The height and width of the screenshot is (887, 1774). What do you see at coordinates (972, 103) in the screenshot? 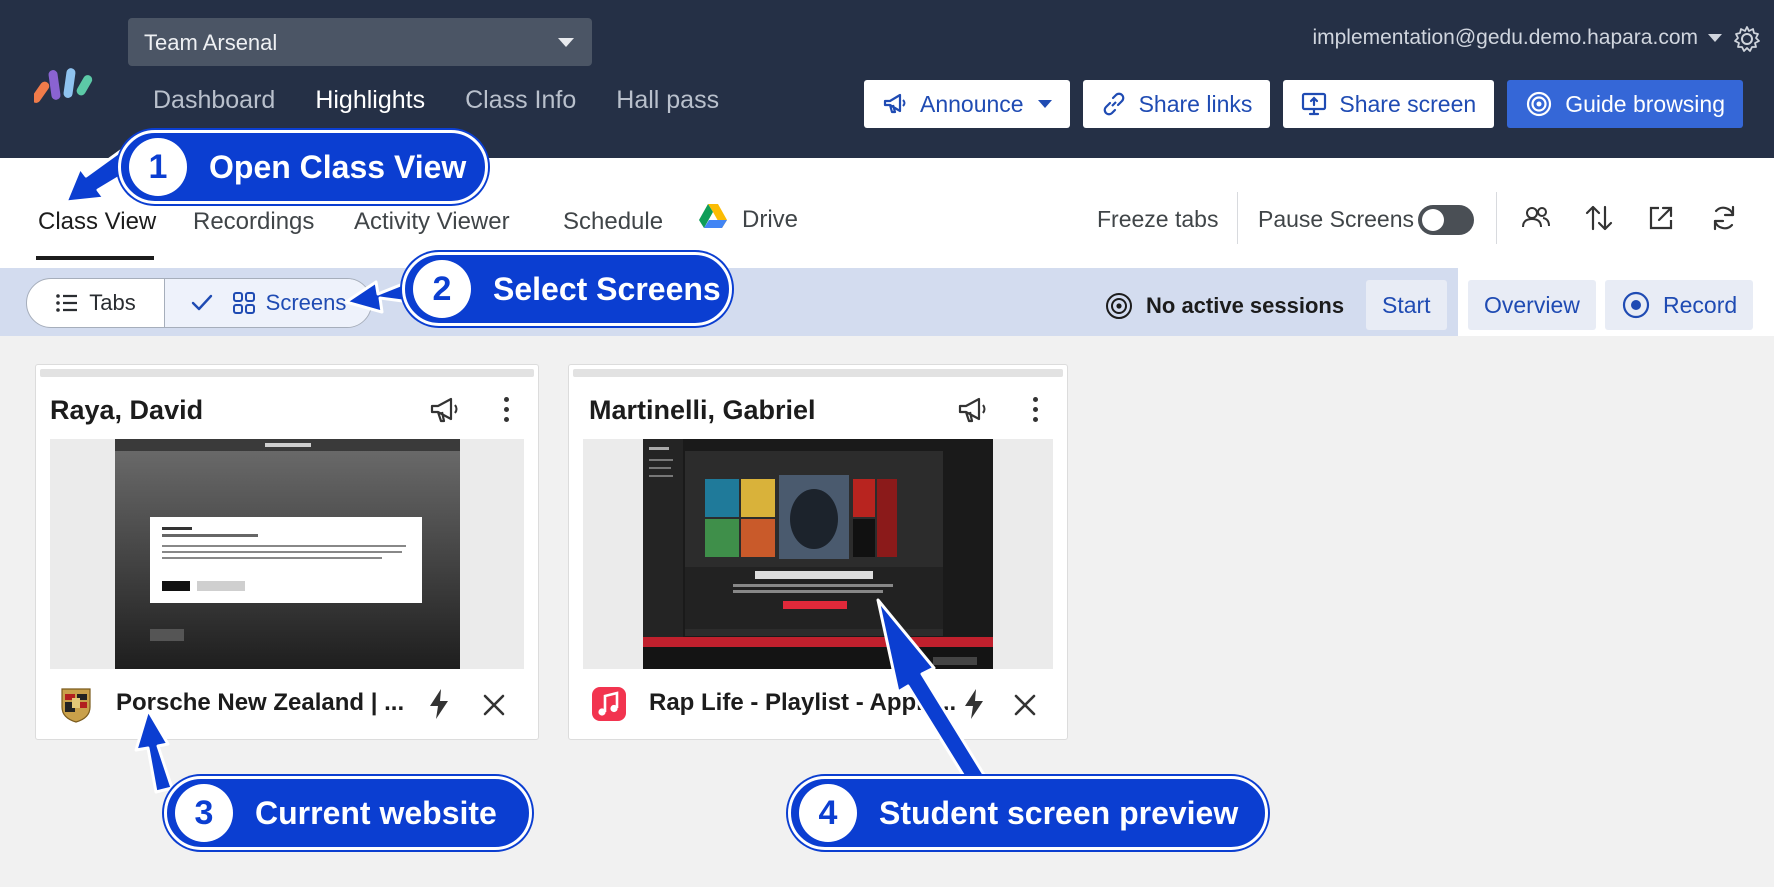
I see `announce-label: Announce` at bounding box center [972, 103].